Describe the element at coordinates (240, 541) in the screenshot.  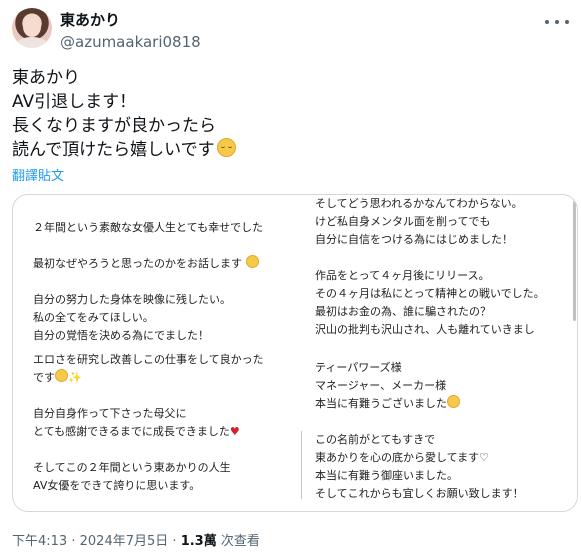
I see `views-label: 次查看` at that location.